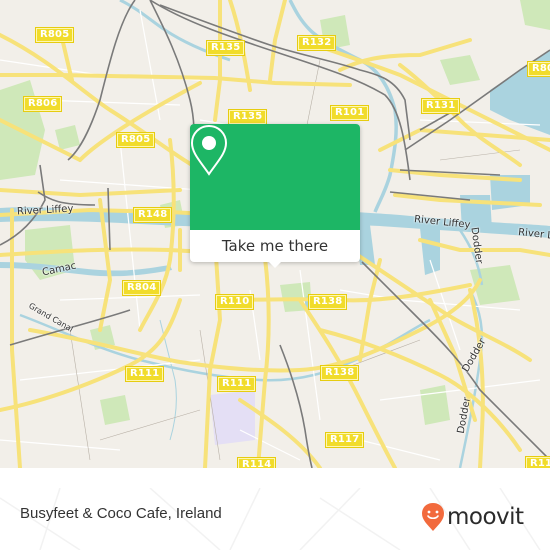  What do you see at coordinates (275, 519) in the screenshot?
I see `footer-bar: Busyfeet & Coco Cafe, Ireland moovit` at bounding box center [275, 519].